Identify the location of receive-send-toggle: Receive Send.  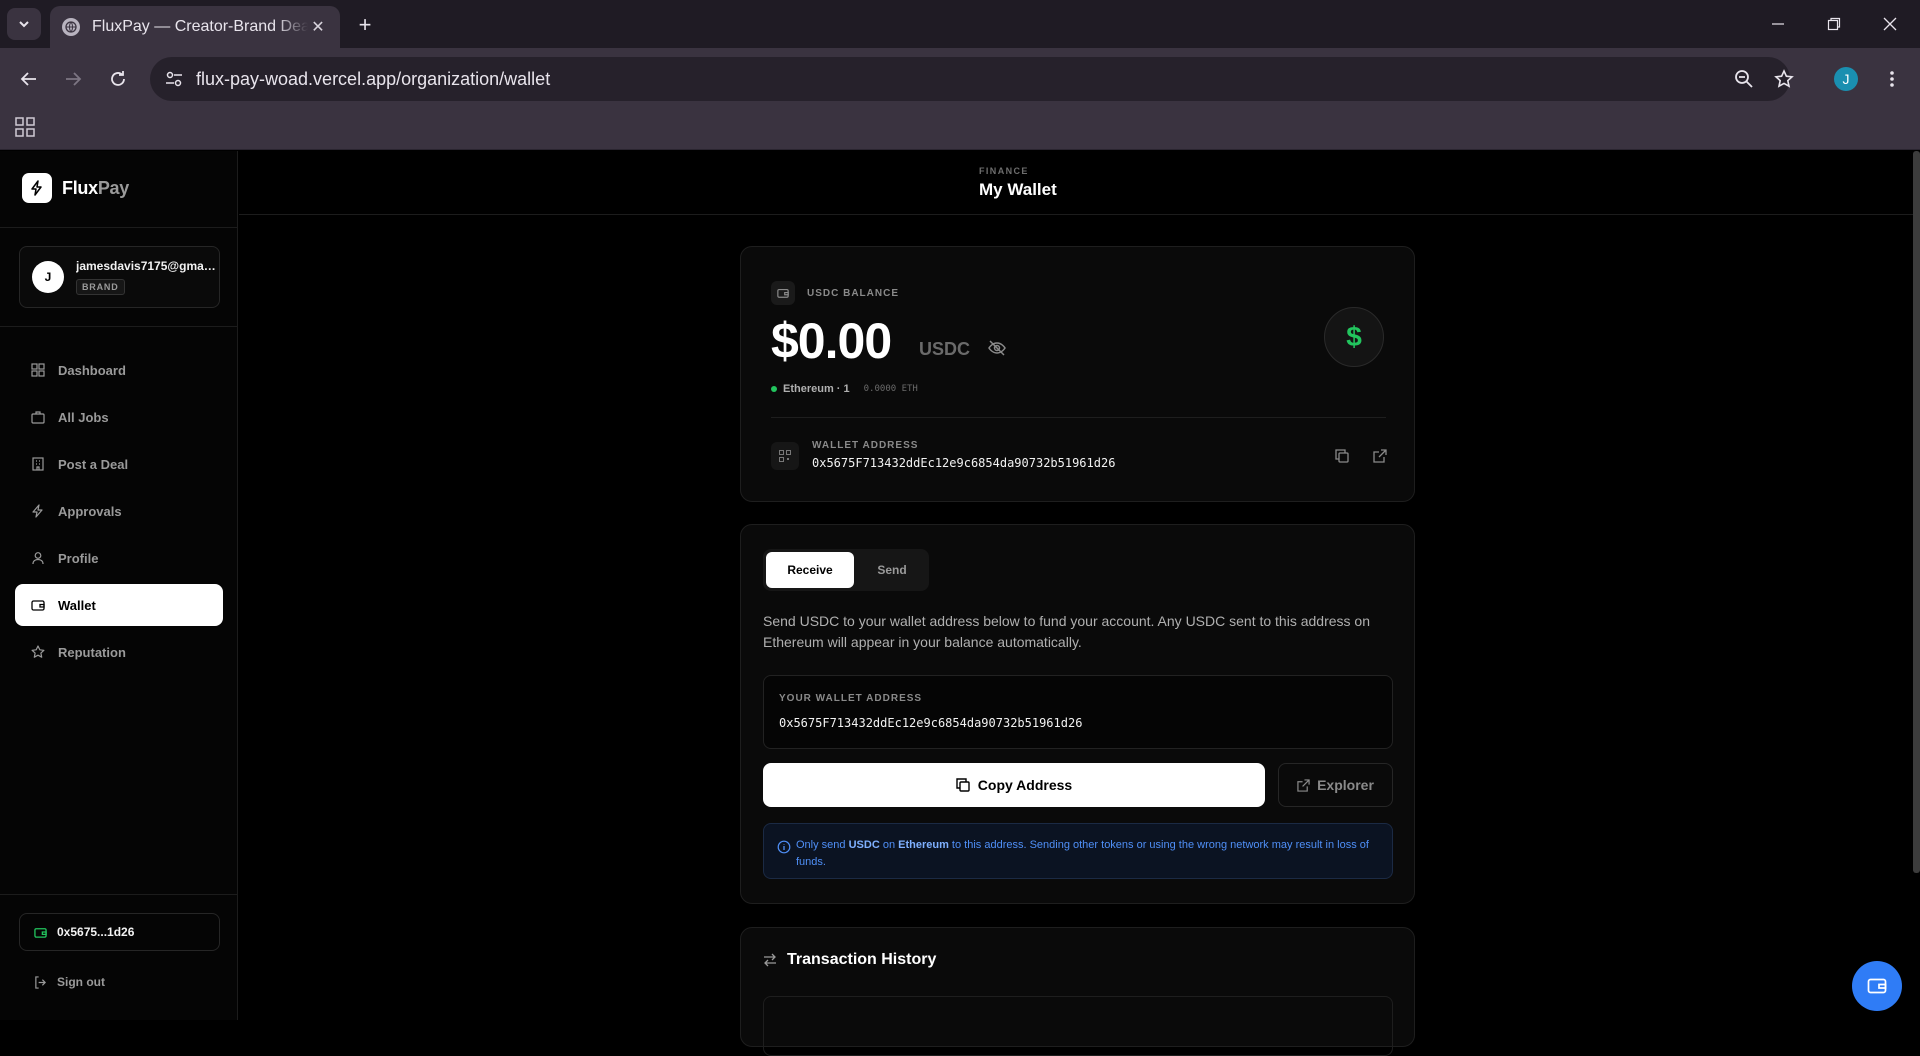
(846, 570).